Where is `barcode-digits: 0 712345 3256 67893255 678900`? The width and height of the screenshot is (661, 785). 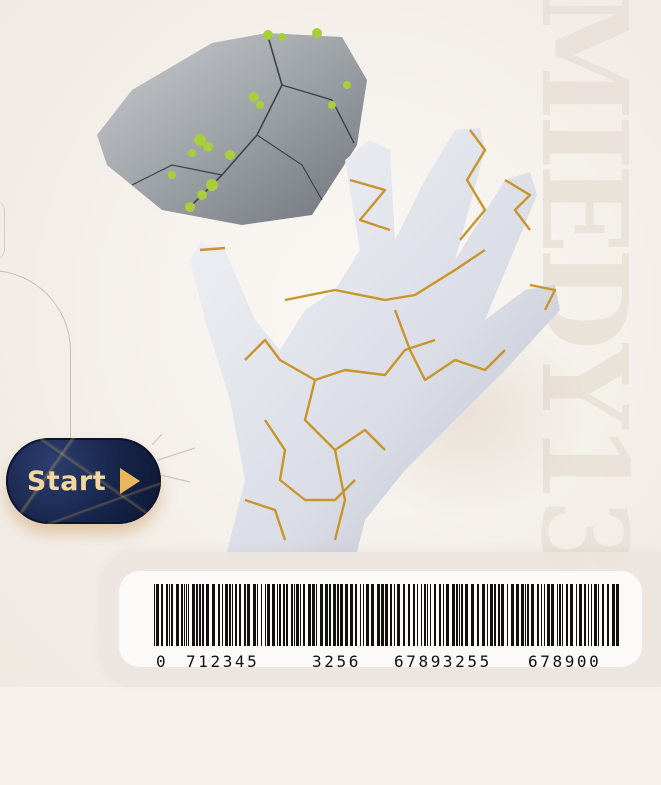 barcode-digits: 0 712345 3256 67893255 678900 is located at coordinates (396, 662).